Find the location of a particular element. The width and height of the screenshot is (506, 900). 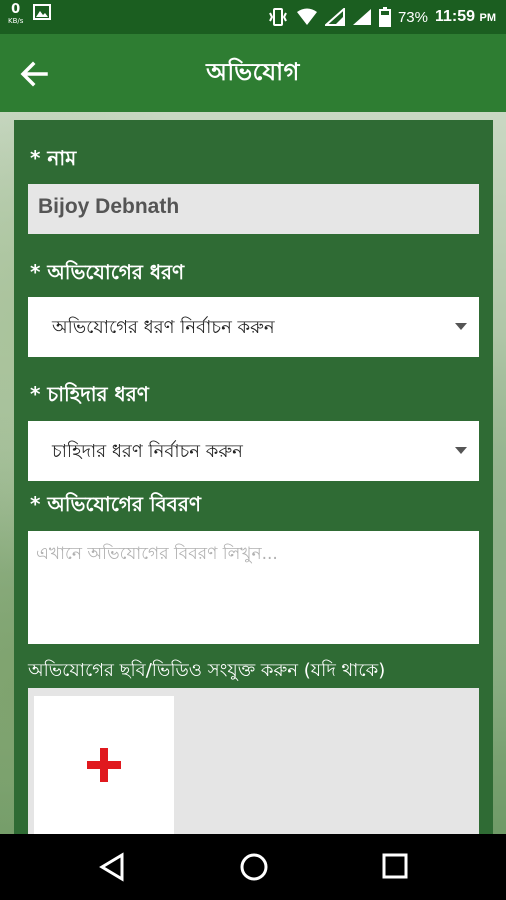

demand-type-dropdown: চাহিদার ধরণ নির্বাচন করুন is located at coordinates (253, 451).